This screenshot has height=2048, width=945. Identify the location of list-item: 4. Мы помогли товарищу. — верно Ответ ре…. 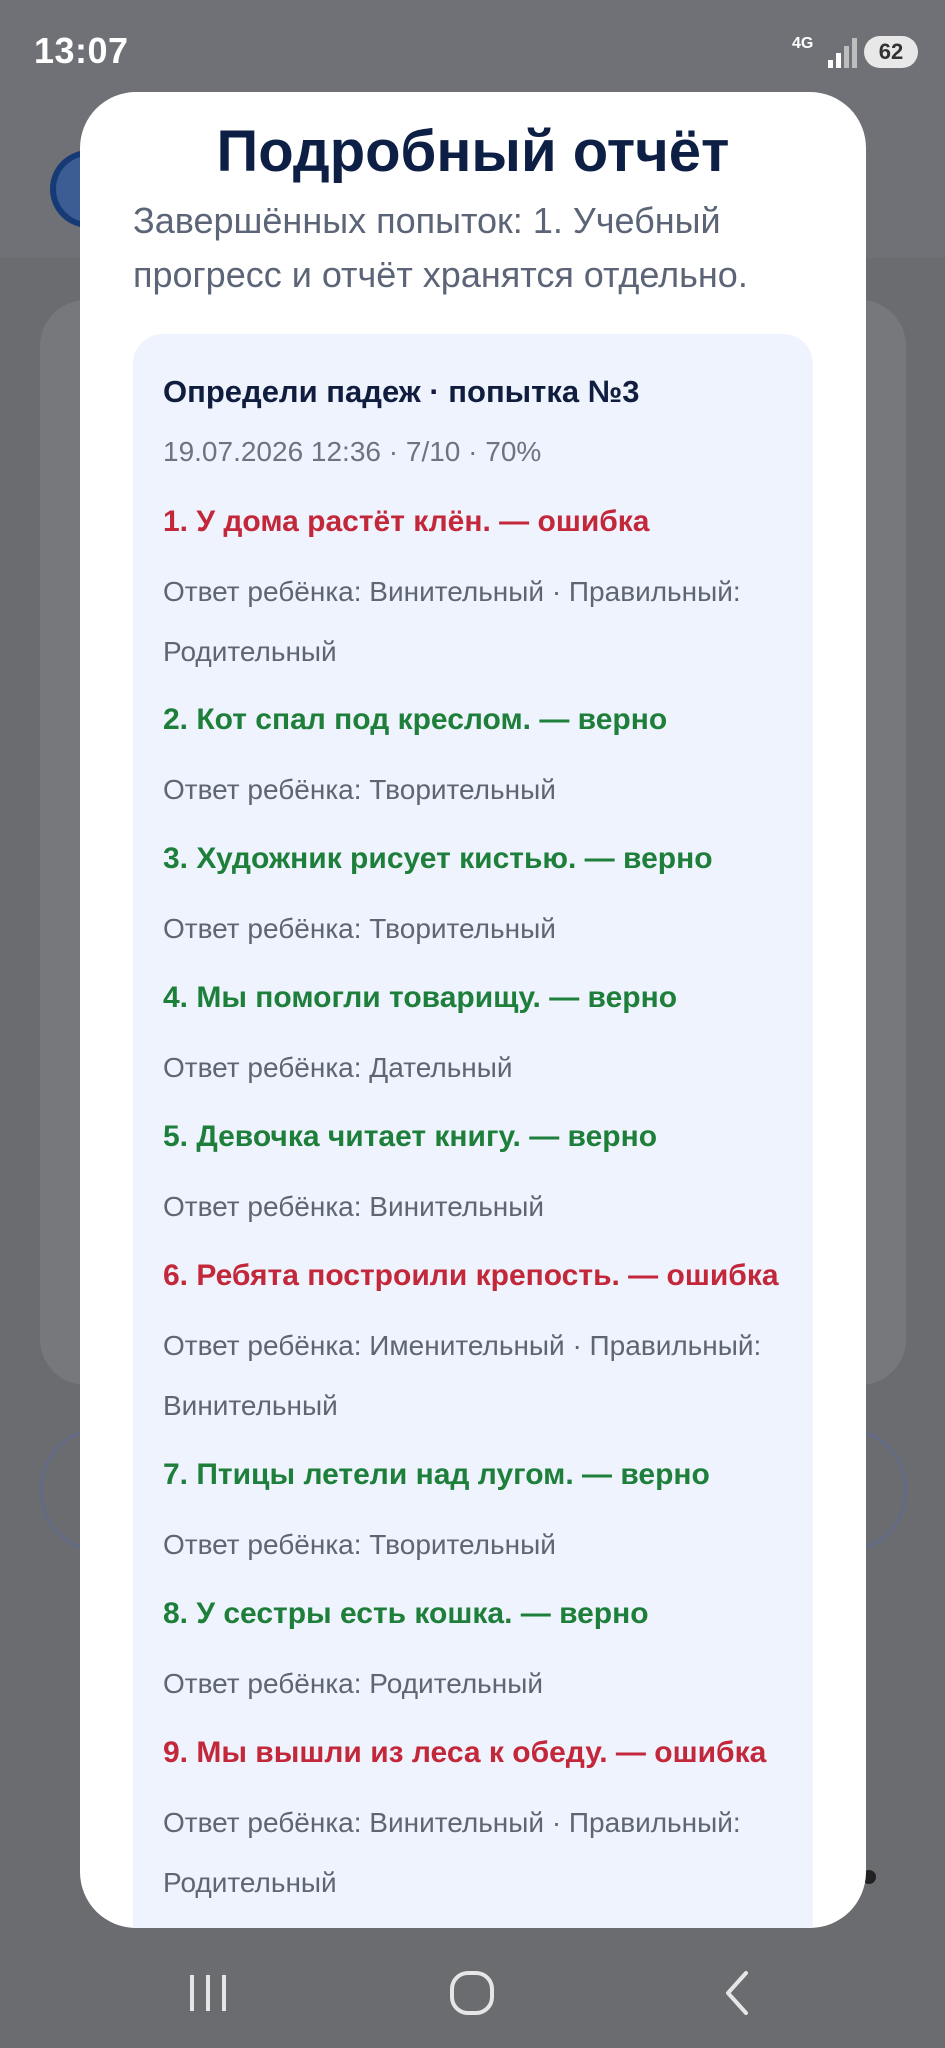
(483, 1038).